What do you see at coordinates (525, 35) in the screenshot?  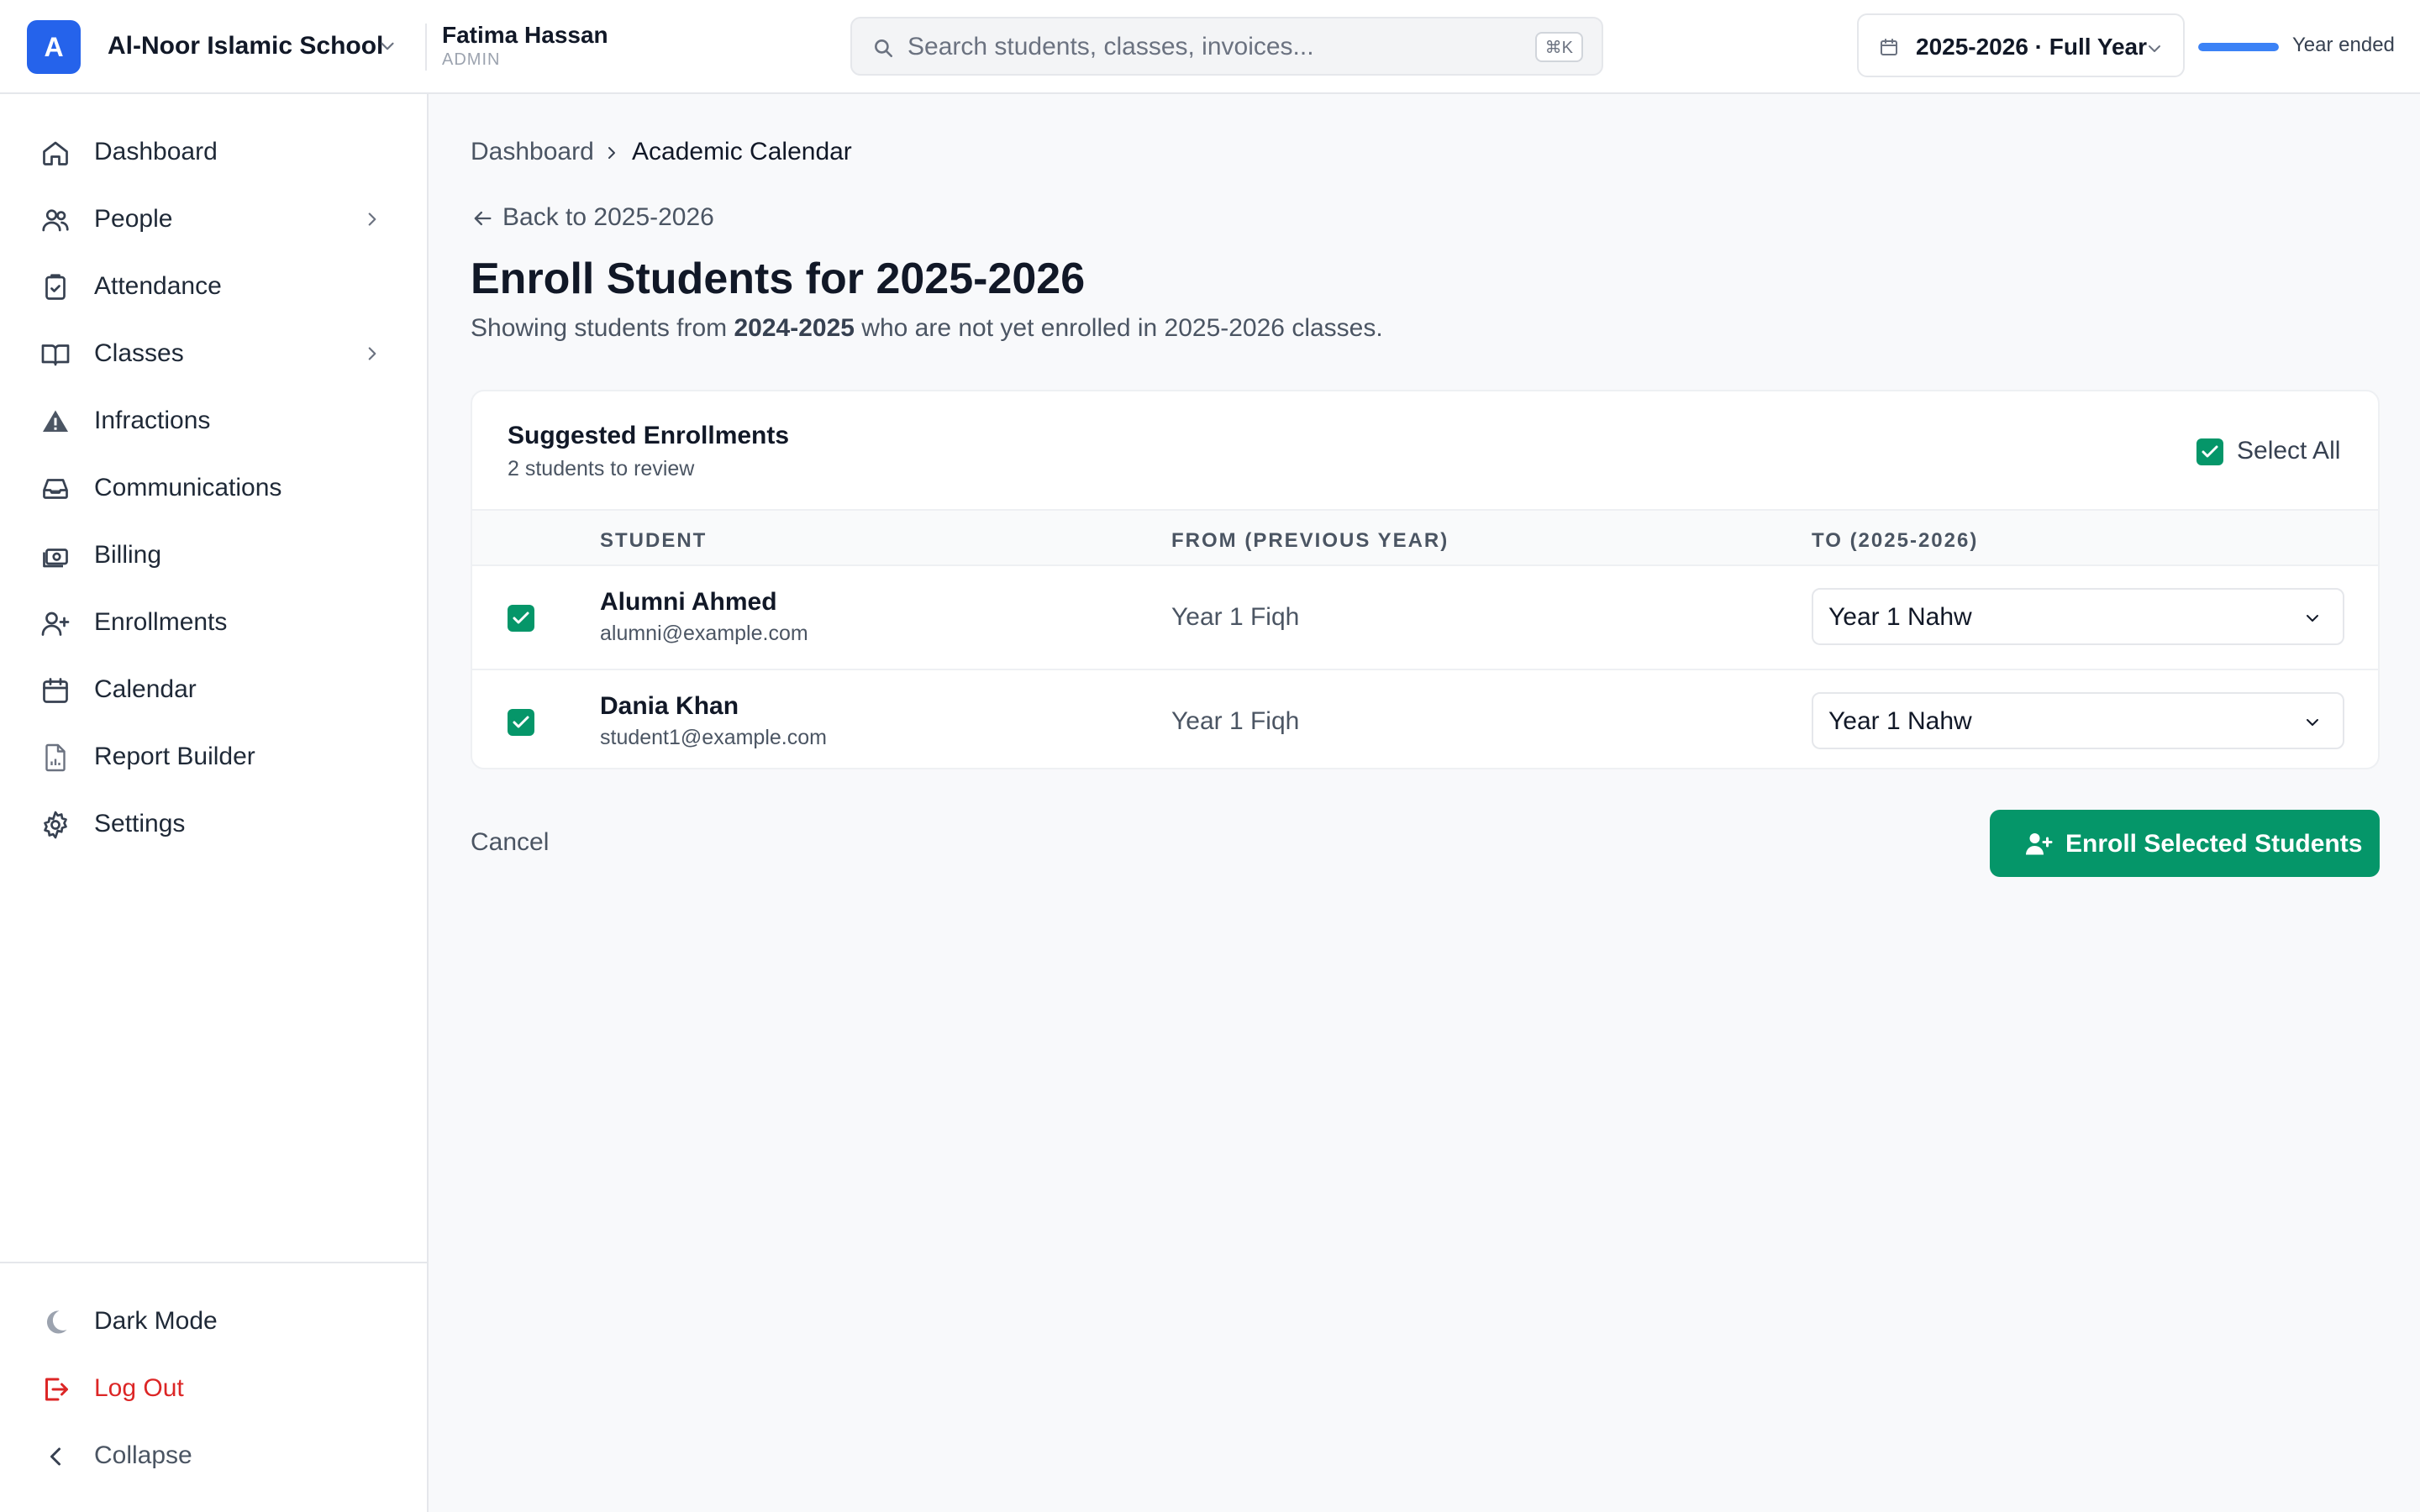 I see `user-name: Fatima Hassan` at bounding box center [525, 35].